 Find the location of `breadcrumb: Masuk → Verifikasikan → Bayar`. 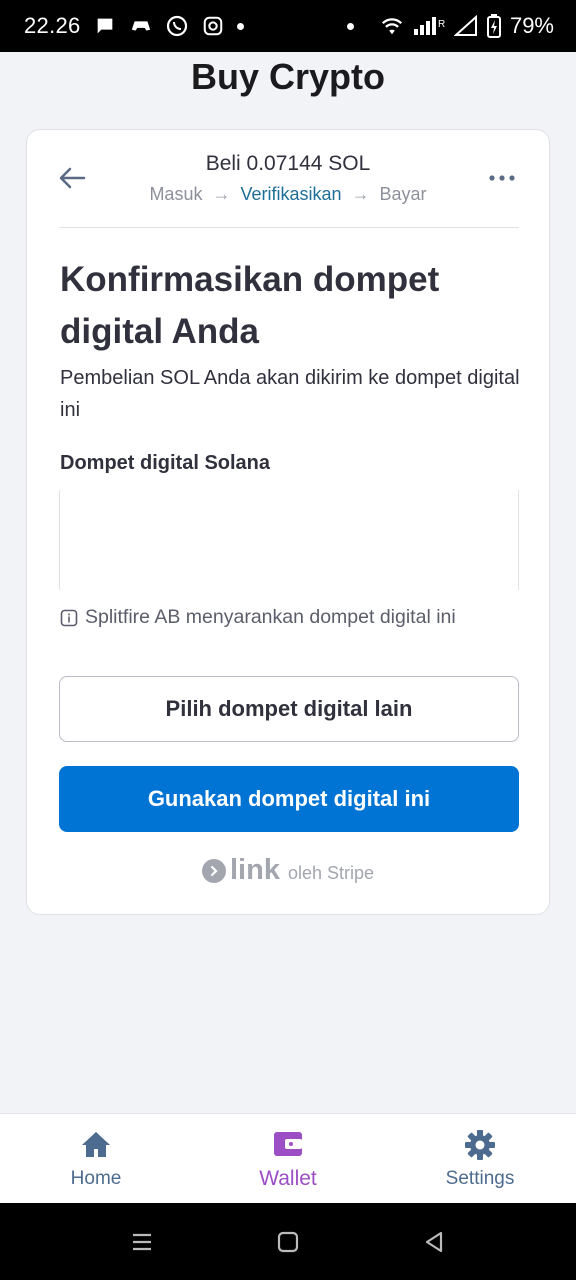

breadcrumb: Masuk → Verifikasikan → Bayar is located at coordinates (288, 194).